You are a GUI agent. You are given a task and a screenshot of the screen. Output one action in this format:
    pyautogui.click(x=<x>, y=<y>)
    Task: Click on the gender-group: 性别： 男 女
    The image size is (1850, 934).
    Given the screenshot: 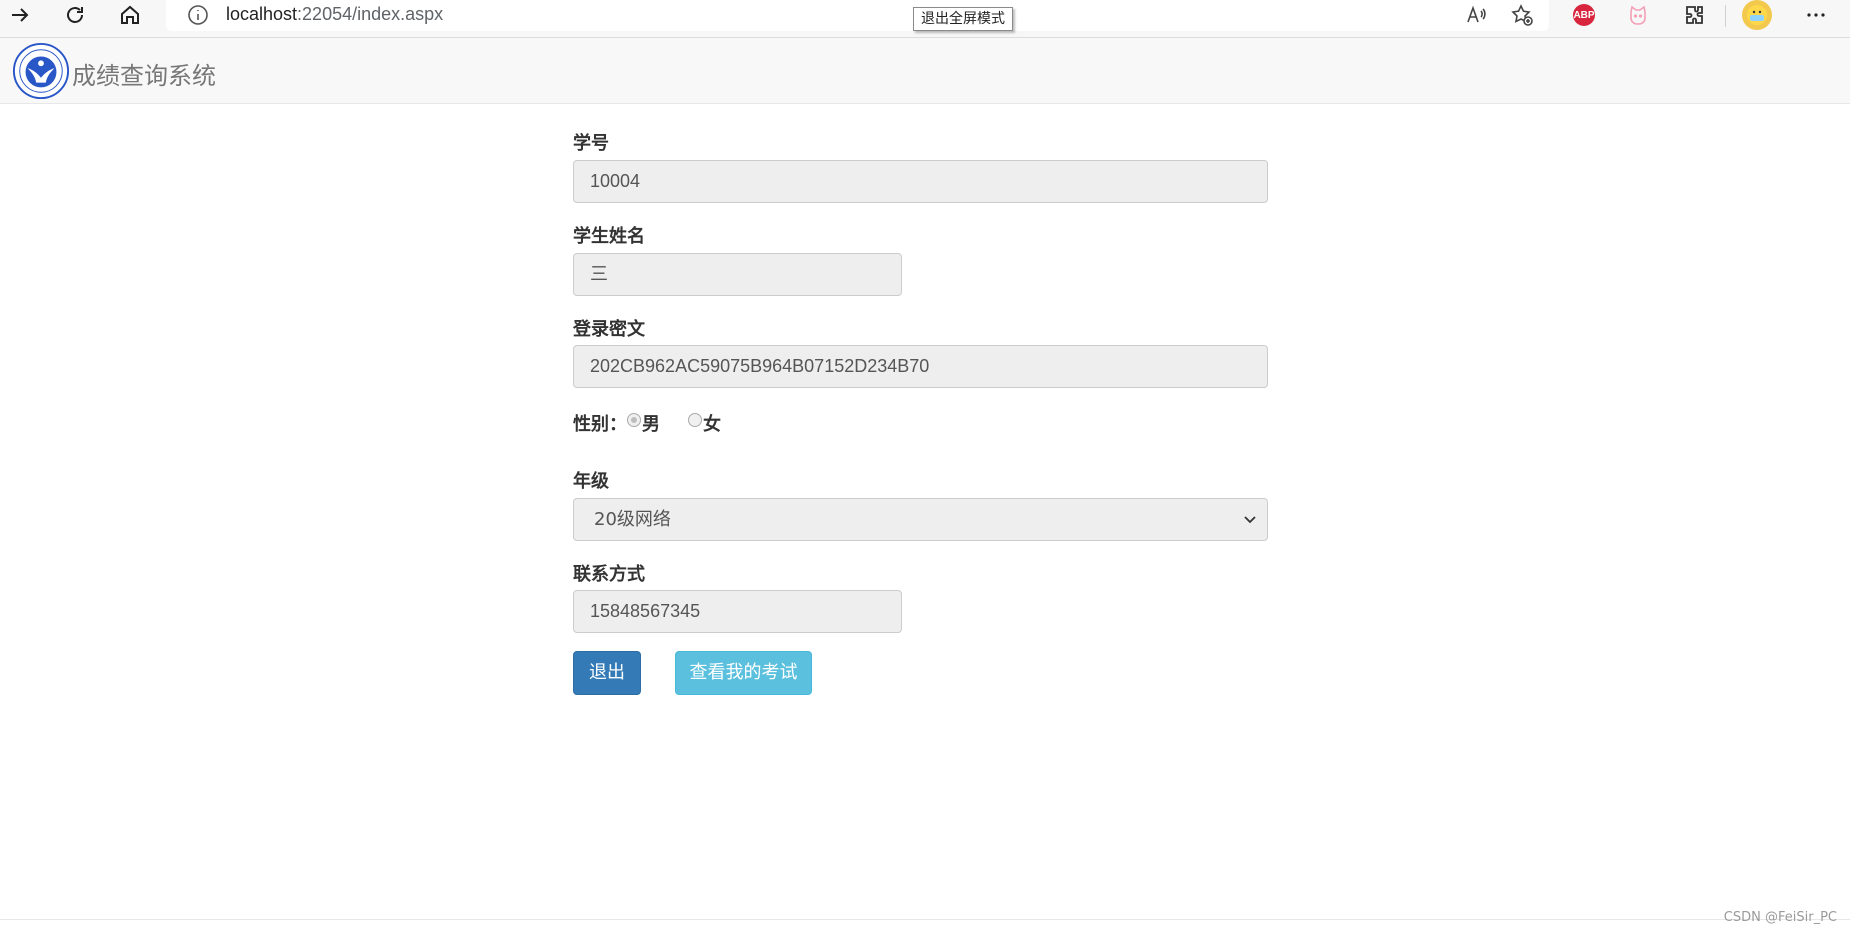 What is the action you would take?
    pyautogui.click(x=647, y=423)
    